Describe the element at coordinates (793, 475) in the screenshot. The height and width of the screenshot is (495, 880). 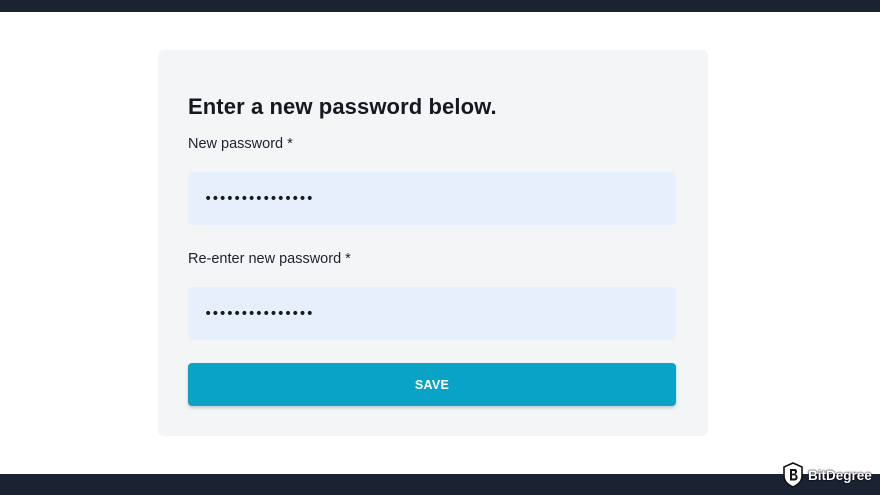
I see `bitdegree-logo-icon` at that location.